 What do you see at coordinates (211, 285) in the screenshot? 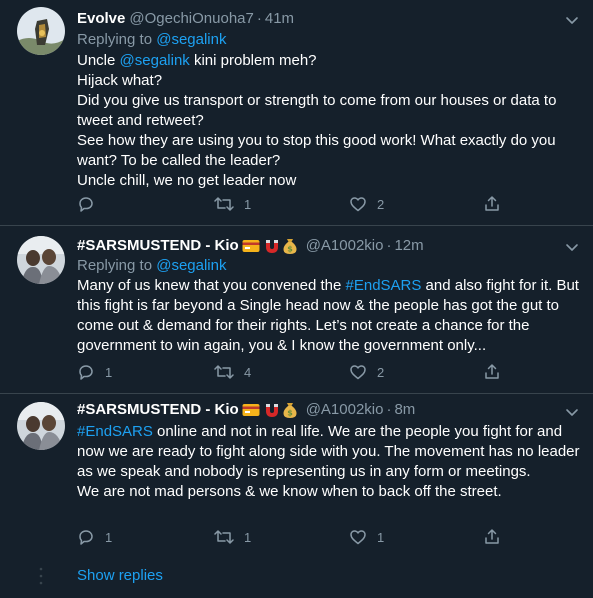
I see `tweet-text-segment: Many of us knew that you convened the` at bounding box center [211, 285].